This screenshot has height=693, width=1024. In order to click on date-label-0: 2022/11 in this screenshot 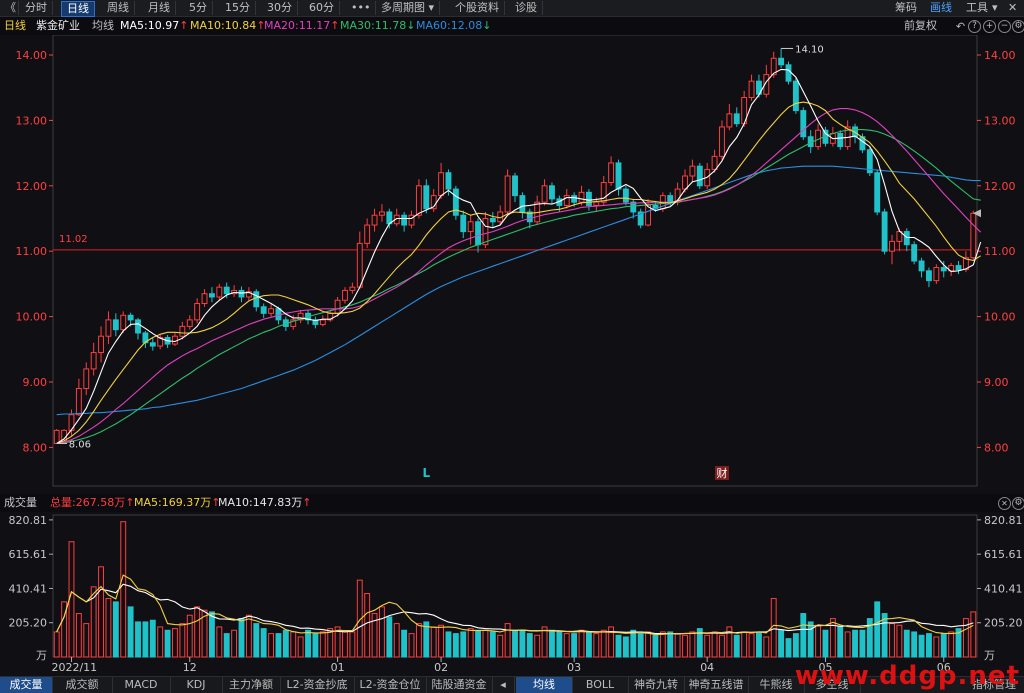, I will do `click(74, 667)`.